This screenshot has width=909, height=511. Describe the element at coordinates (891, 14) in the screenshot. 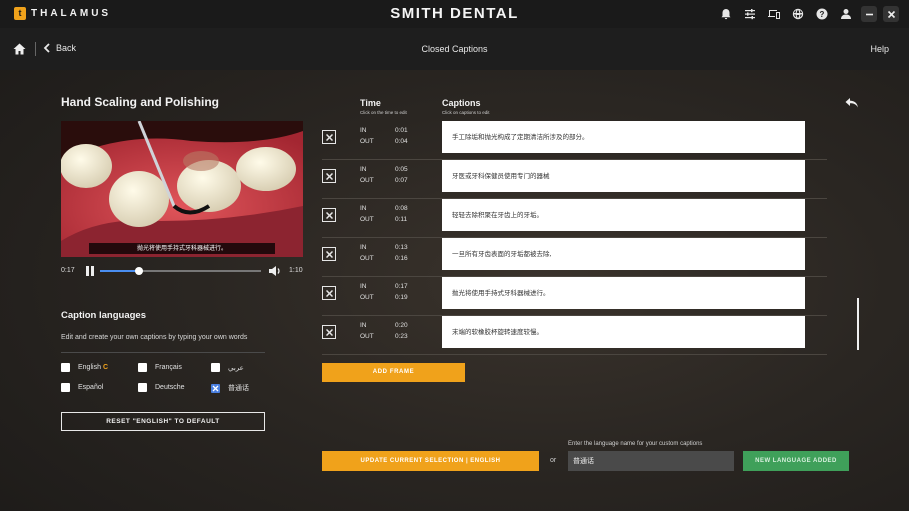

I see `close-window-button` at that location.